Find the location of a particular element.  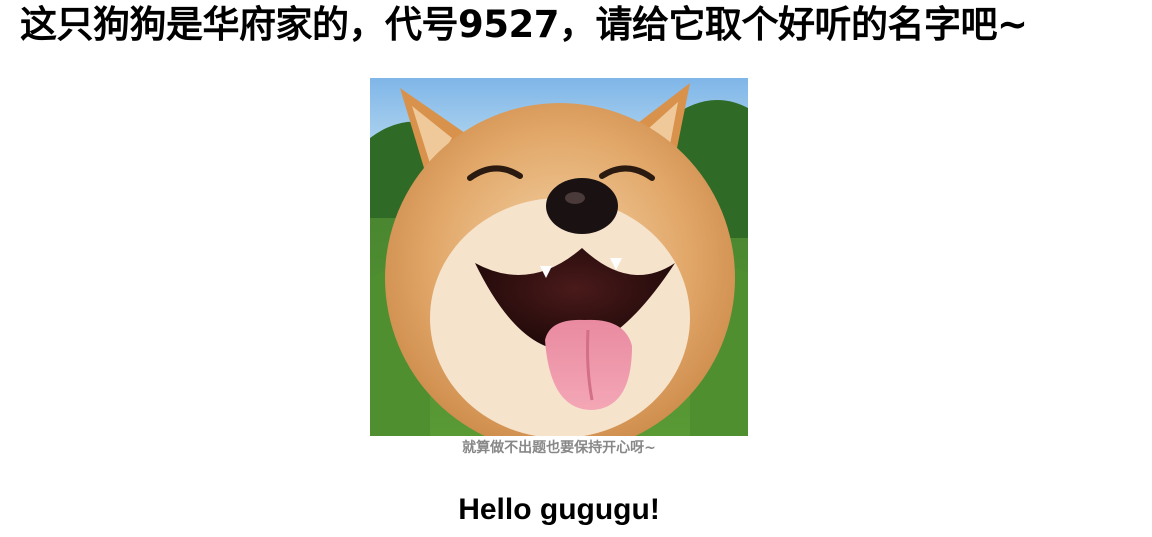

greeting-text: Hello gugugu! is located at coordinates (559, 509).